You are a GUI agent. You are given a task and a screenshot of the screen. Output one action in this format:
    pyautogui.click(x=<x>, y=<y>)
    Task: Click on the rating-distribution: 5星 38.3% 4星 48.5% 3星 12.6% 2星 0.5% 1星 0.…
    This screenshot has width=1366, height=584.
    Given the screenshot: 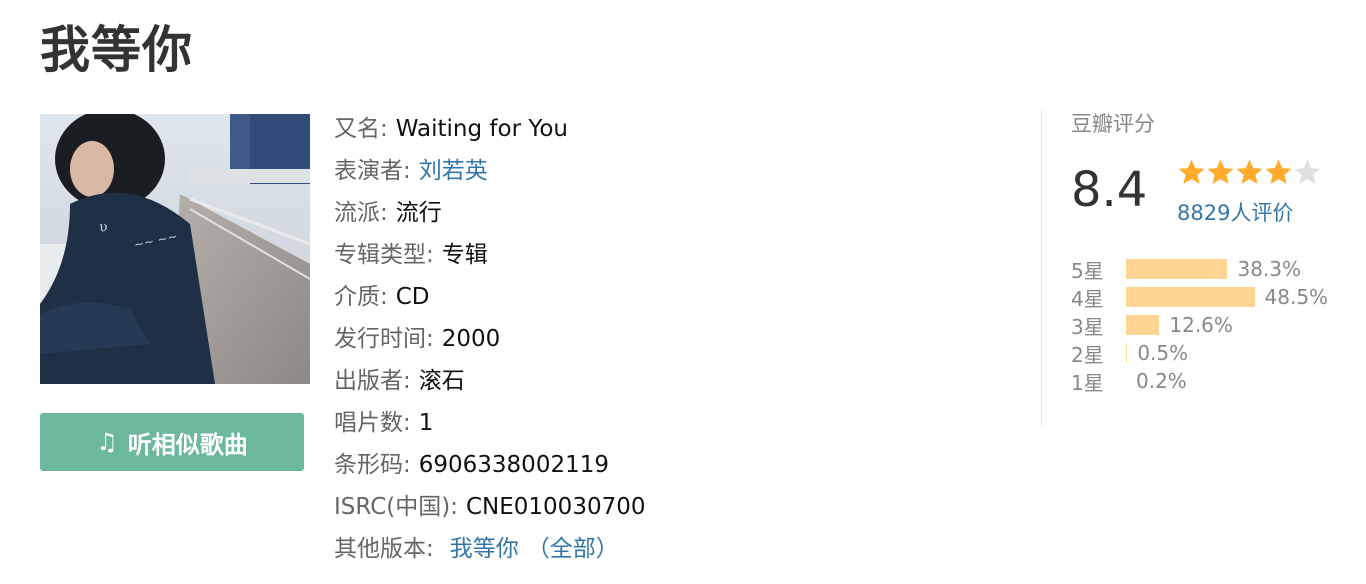 What is the action you would take?
    pyautogui.click(x=1199, y=325)
    